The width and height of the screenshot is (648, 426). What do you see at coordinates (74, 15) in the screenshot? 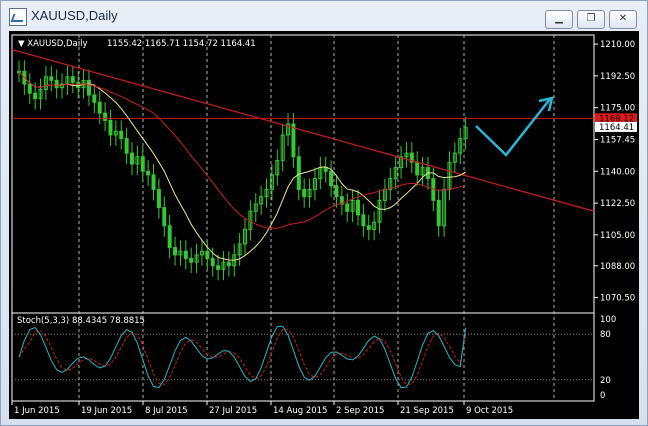
I see `window-title: XAUUSD,Daily` at bounding box center [74, 15].